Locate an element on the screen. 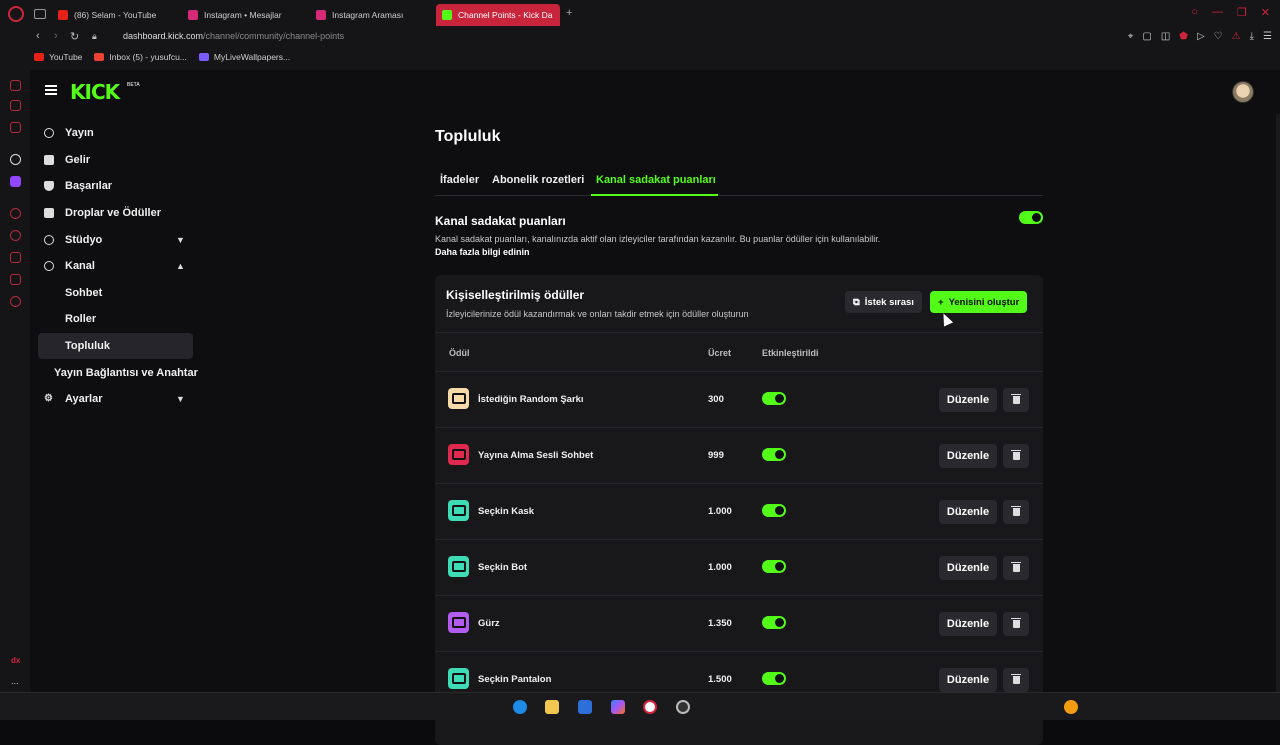 The image size is (1280, 745). trash-icon is located at coordinates (1016, 678).